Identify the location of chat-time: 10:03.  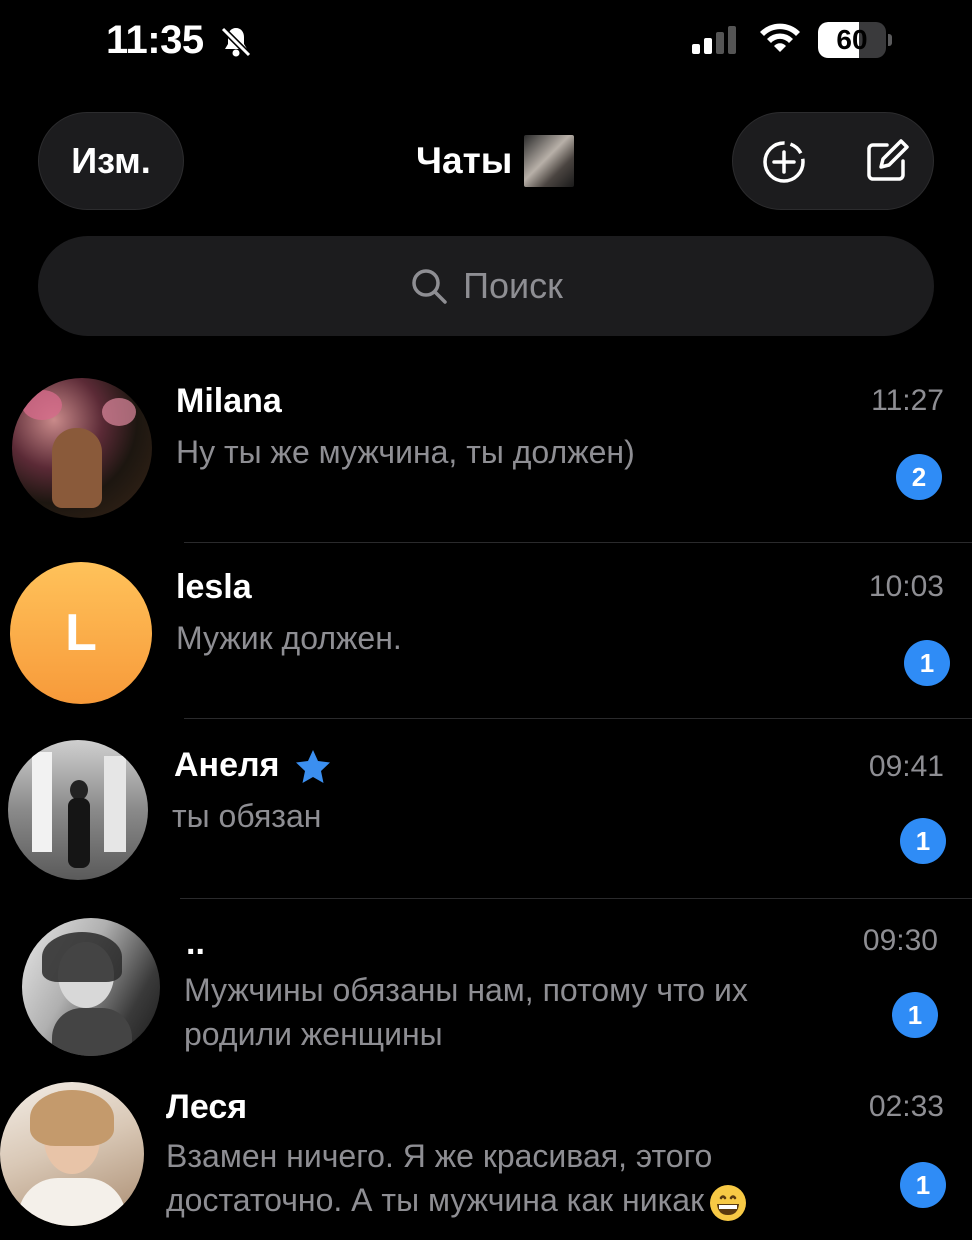
(906, 586).